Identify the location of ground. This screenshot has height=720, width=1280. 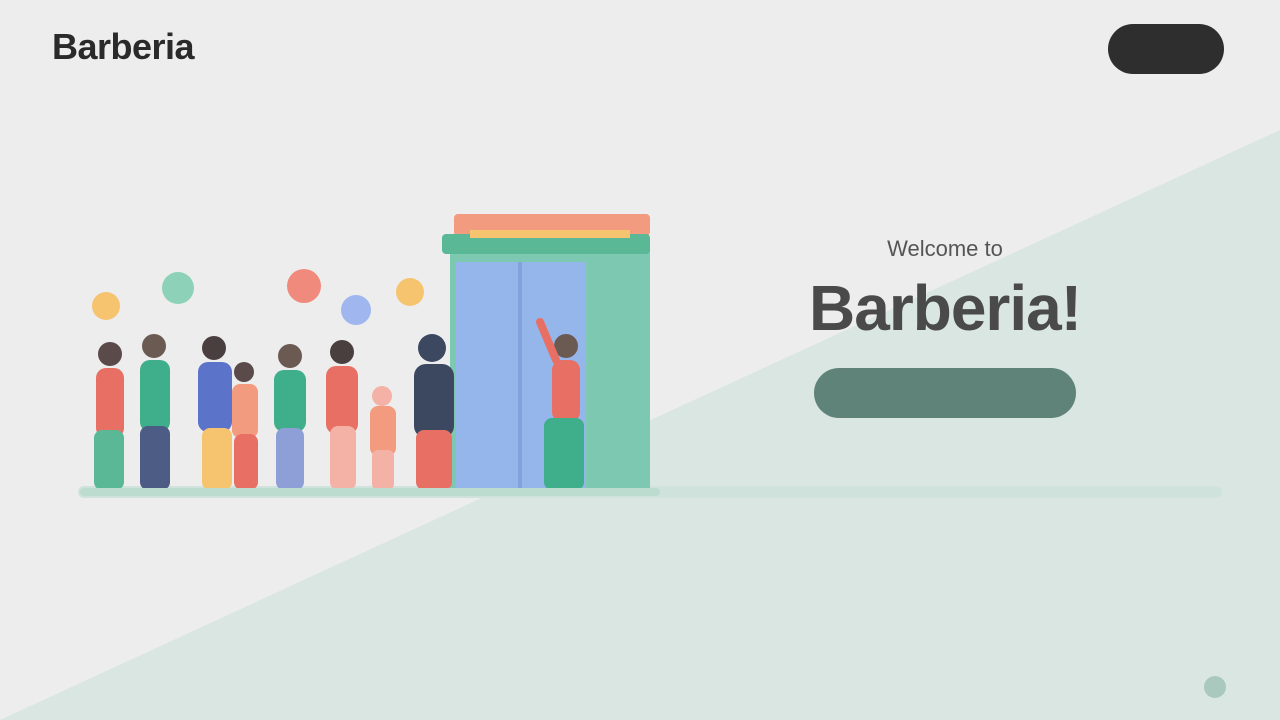
(370, 492).